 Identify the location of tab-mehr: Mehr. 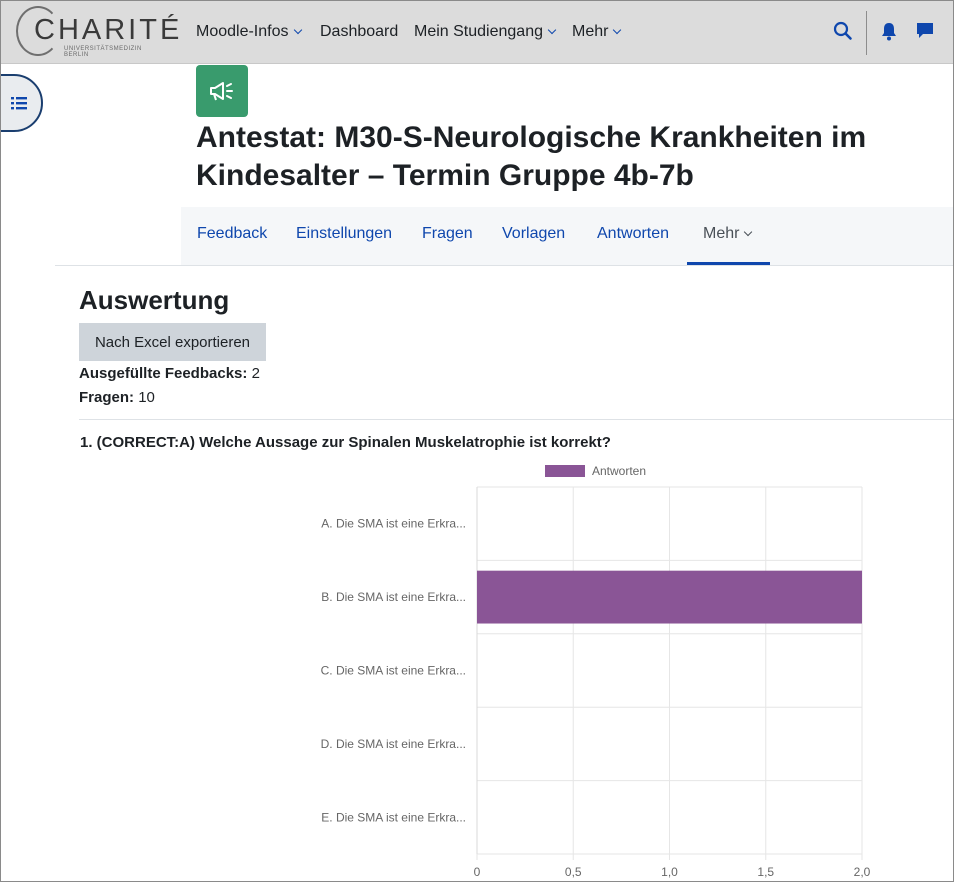
(728, 234).